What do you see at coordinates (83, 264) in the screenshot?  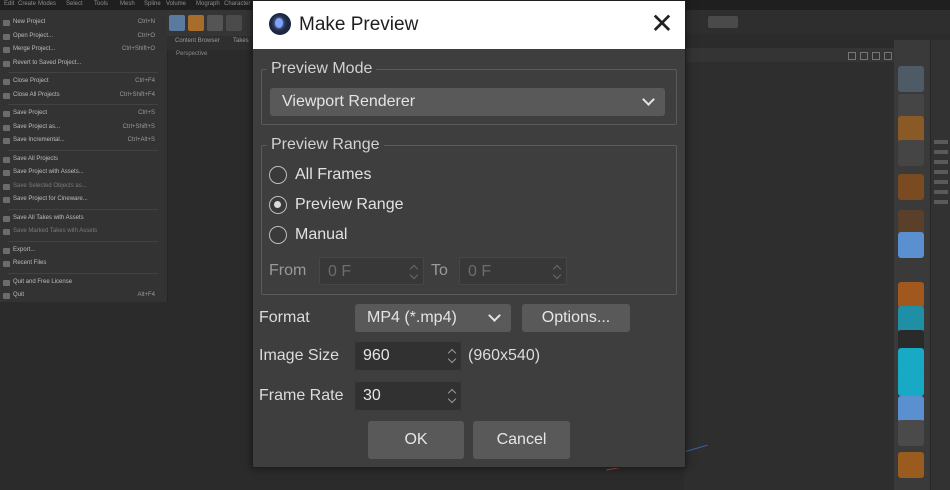 I see `file-menu-item: Recent Files` at bounding box center [83, 264].